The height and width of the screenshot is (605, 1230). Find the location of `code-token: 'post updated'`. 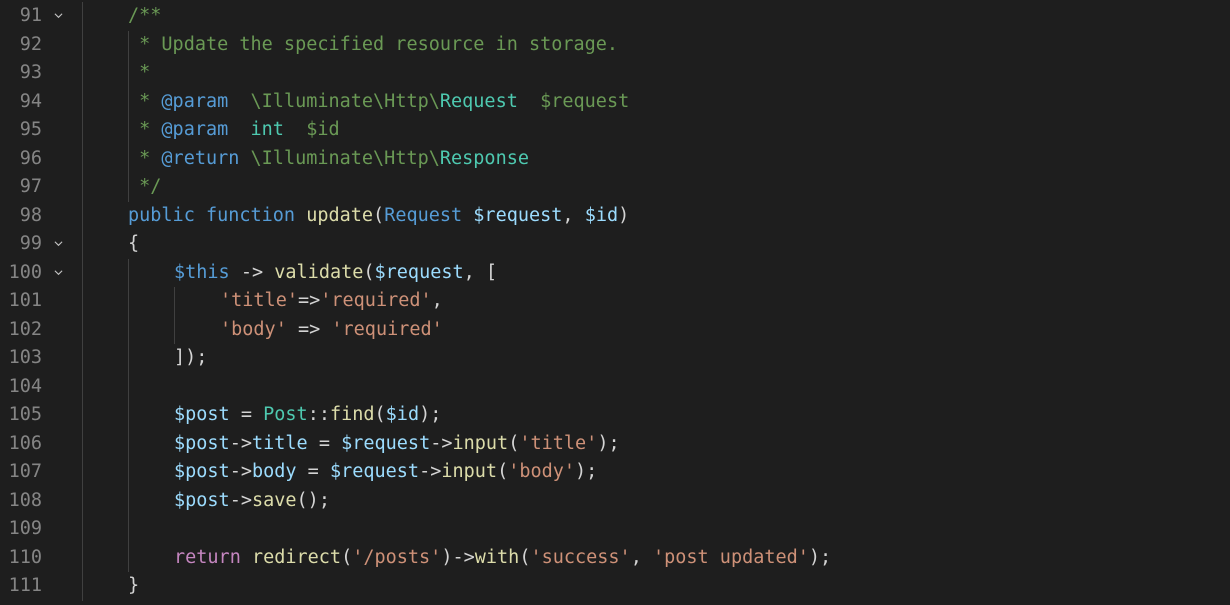

code-token: 'post updated' is located at coordinates (730, 557).